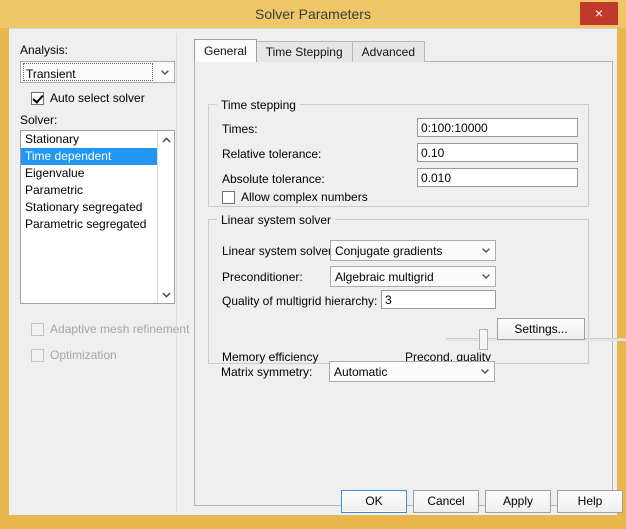  What do you see at coordinates (166, 139) in the screenshot?
I see `scroll-up-icon` at bounding box center [166, 139].